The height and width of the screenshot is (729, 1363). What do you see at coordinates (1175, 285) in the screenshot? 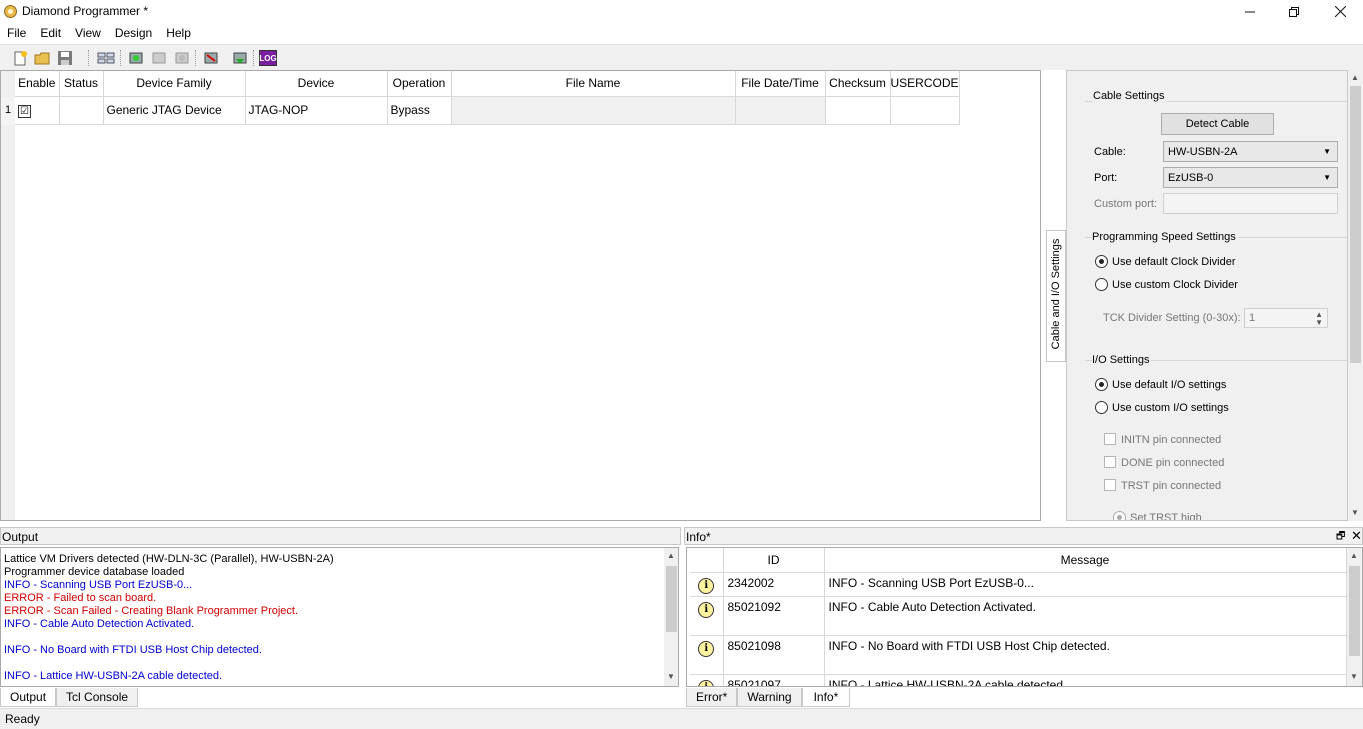
I see `custom-clock-divider-label: Use custom Clock Divider` at bounding box center [1175, 285].